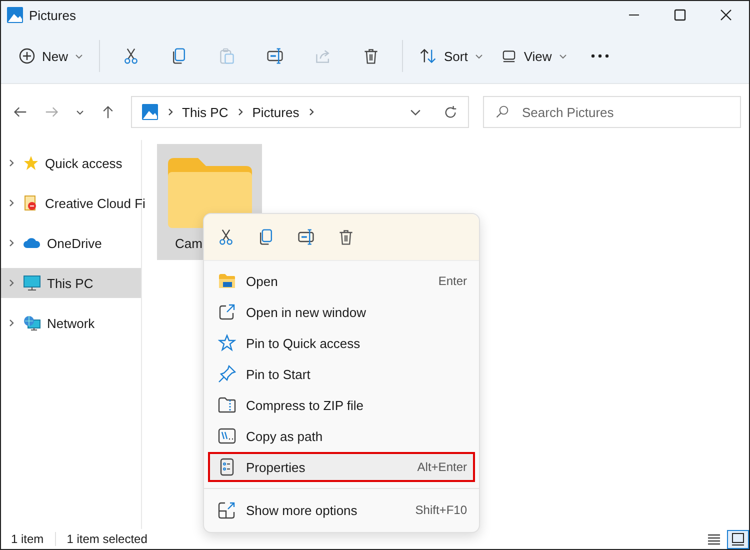  I want to click on arrow-up-icon, so click(108, 112).